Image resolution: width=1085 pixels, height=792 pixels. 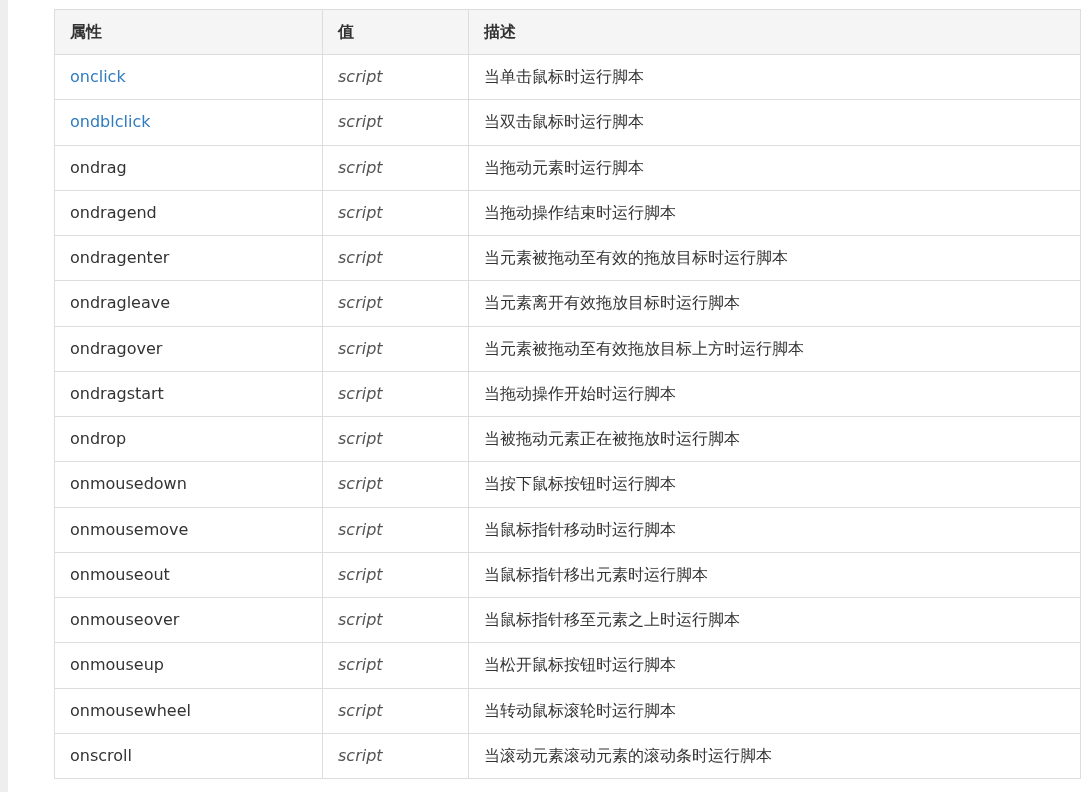 What do you see at coordinates (564, 167) in the screenshot?
I see `description-text: 当拖动元素时运行脚本` at bounding box center [564, 167].